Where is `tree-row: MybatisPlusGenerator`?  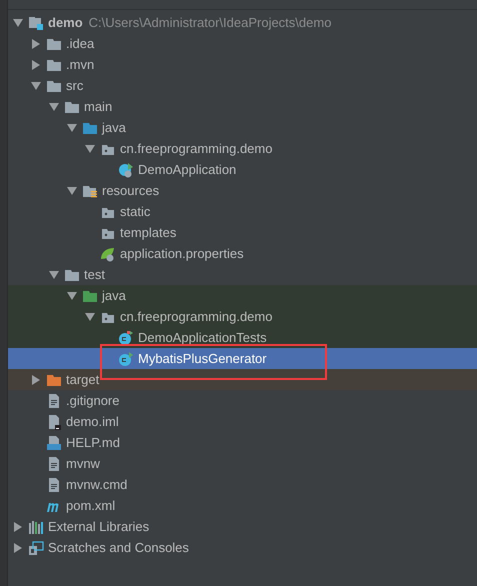
tree-row: MybatisPlusGenerator is located at coordinates (242, 358).